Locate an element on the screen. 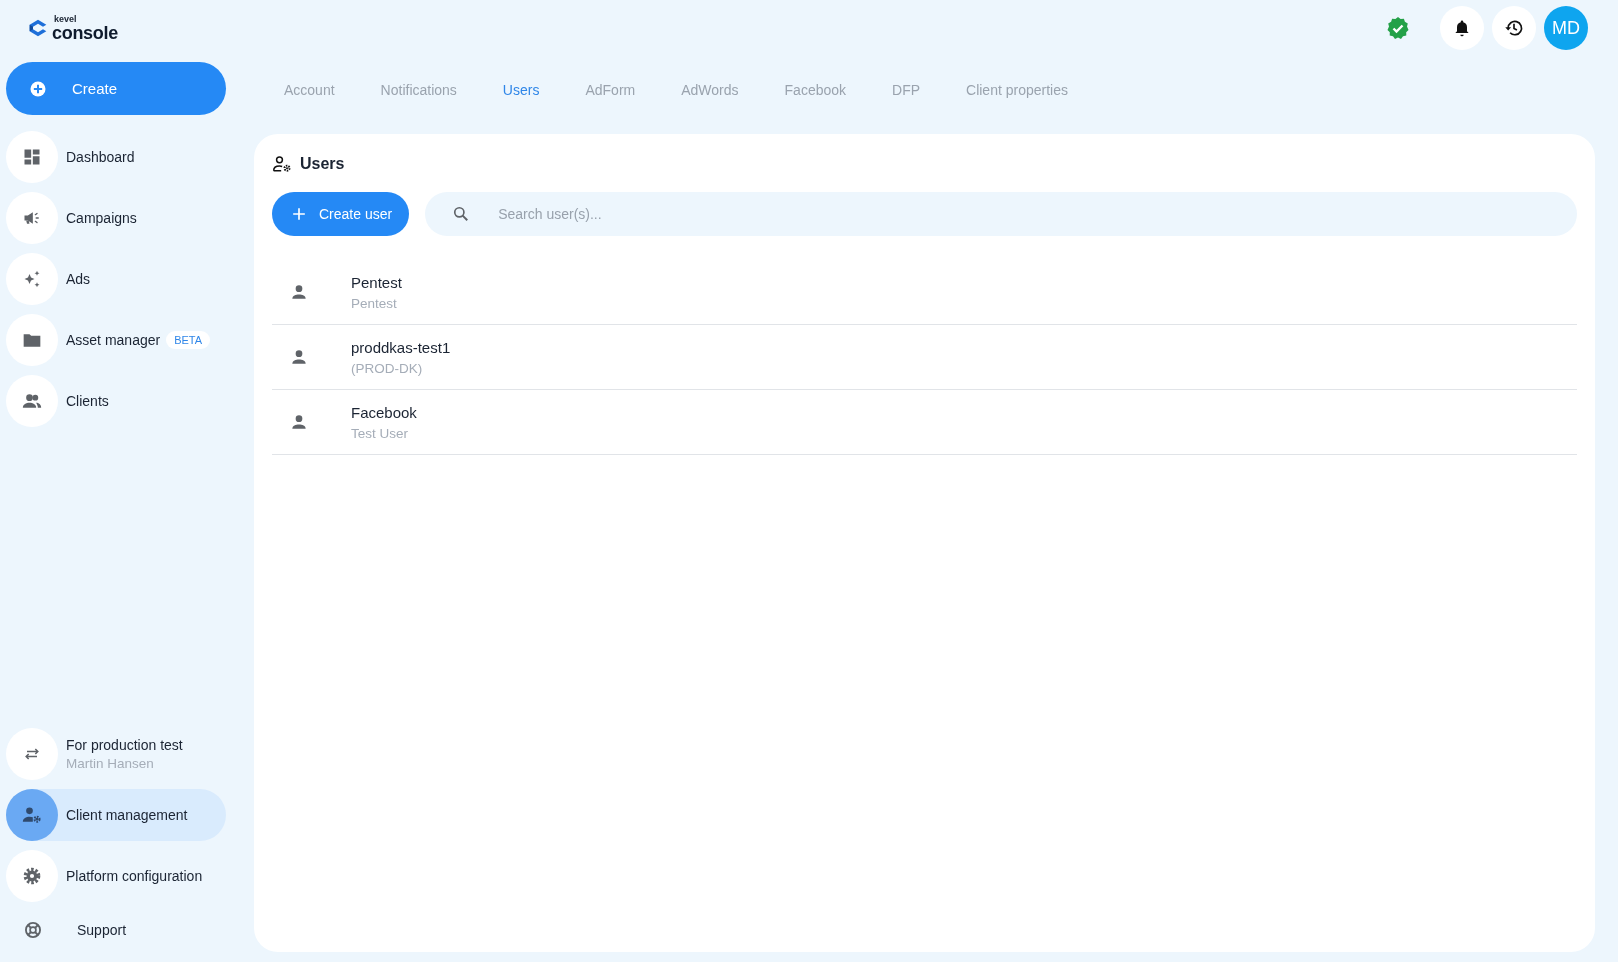  dashboard-icon is located at coordinates (32, 157).